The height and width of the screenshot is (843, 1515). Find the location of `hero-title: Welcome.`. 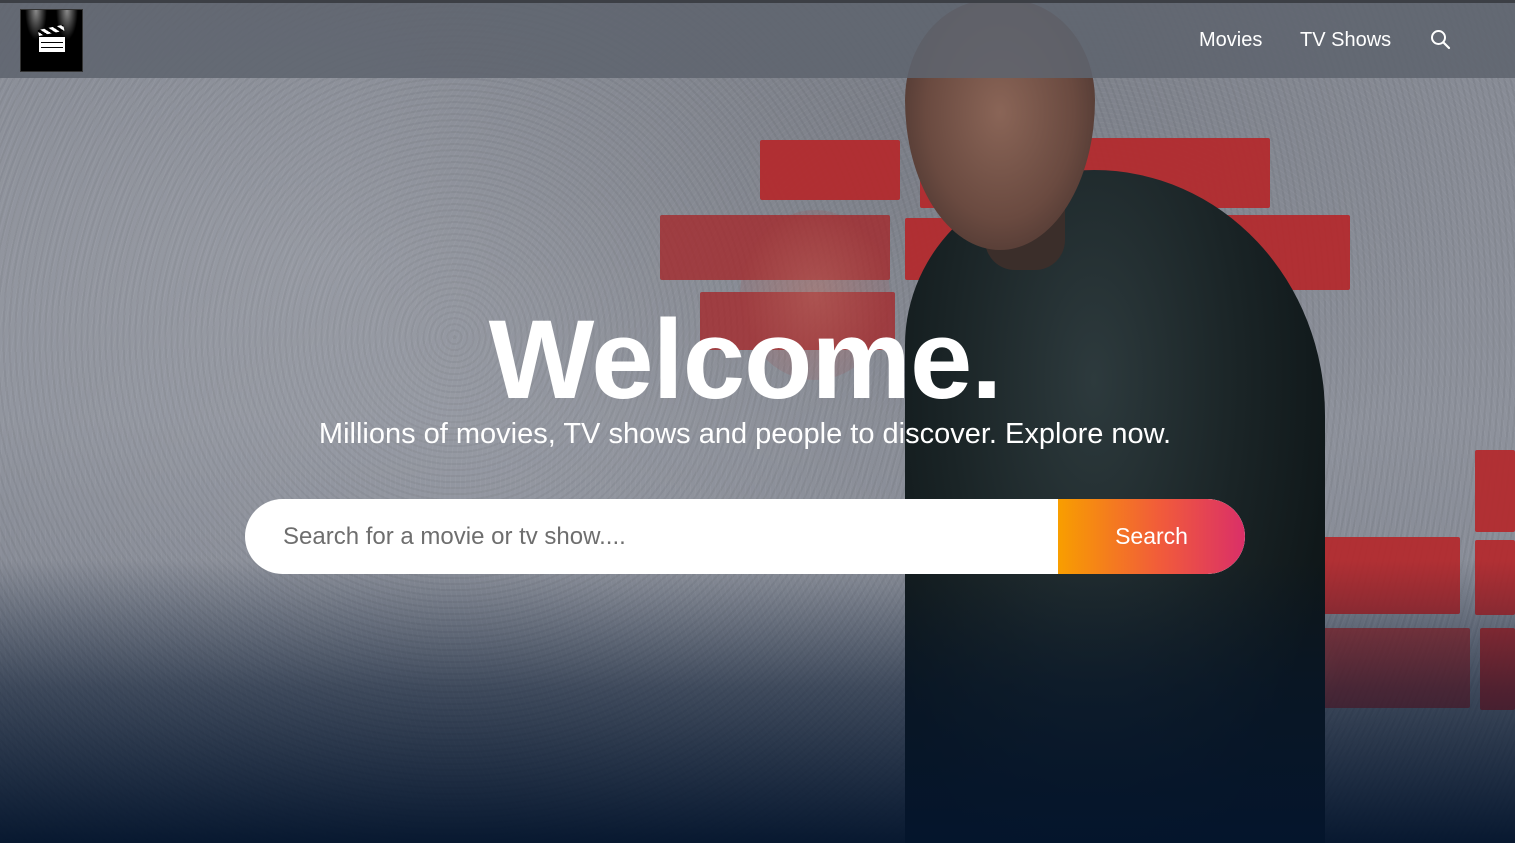

hero-title: Welcome. is located at coordinates (745, 359).